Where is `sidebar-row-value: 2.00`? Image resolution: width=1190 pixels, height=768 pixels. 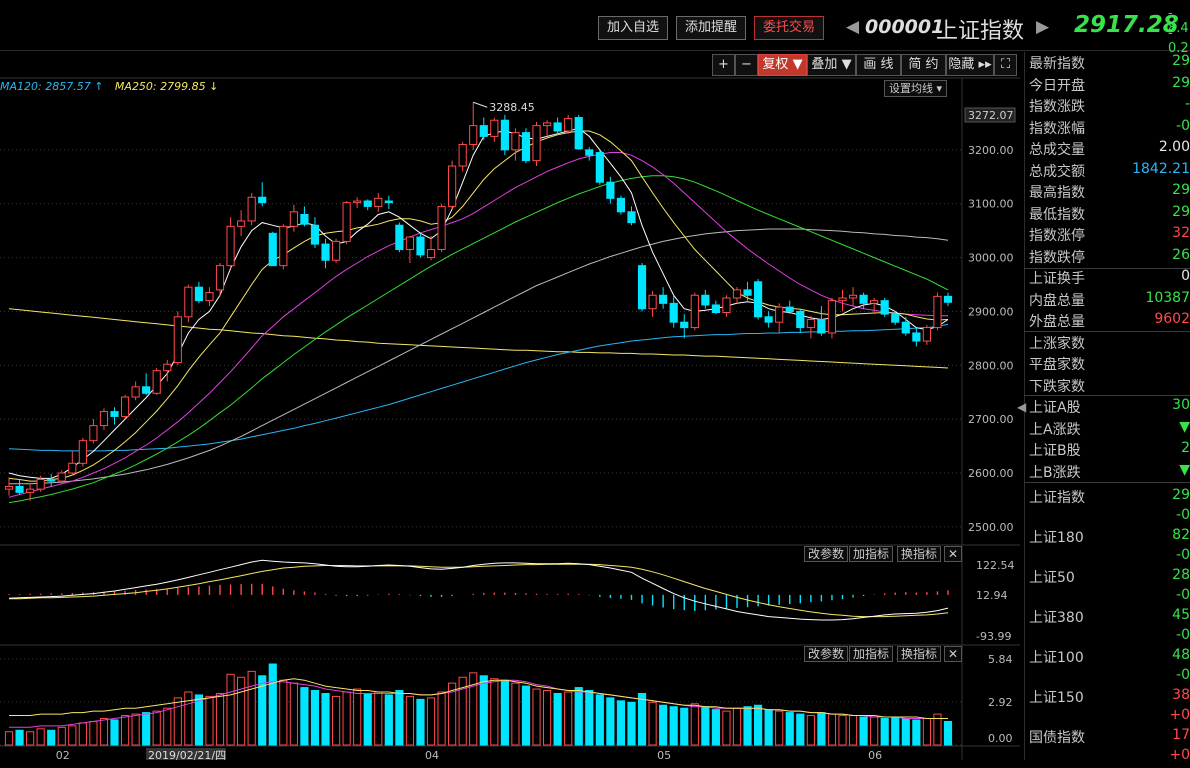 sidebar-row-value: 2.00 is located at coordinates (1174, 147).